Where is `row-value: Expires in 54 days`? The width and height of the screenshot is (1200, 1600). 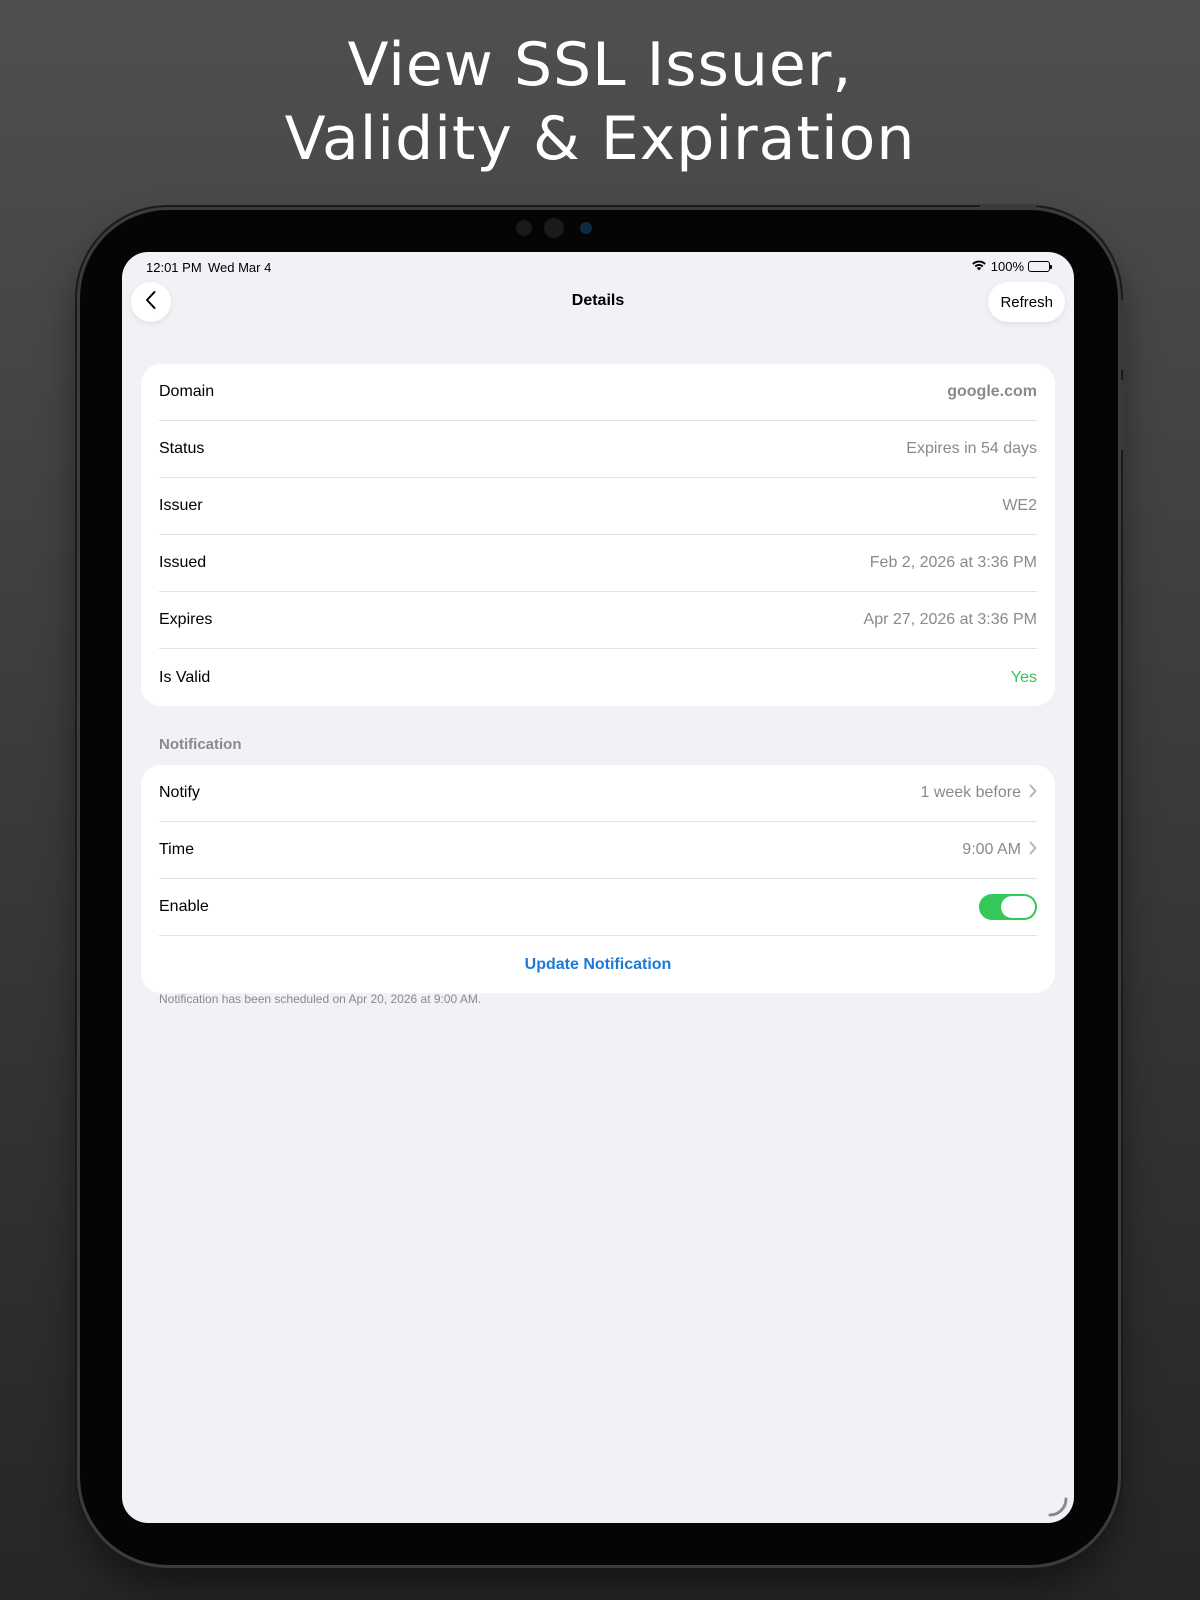
row-value: Expires in 54 days is located at coordinates (971, 448).